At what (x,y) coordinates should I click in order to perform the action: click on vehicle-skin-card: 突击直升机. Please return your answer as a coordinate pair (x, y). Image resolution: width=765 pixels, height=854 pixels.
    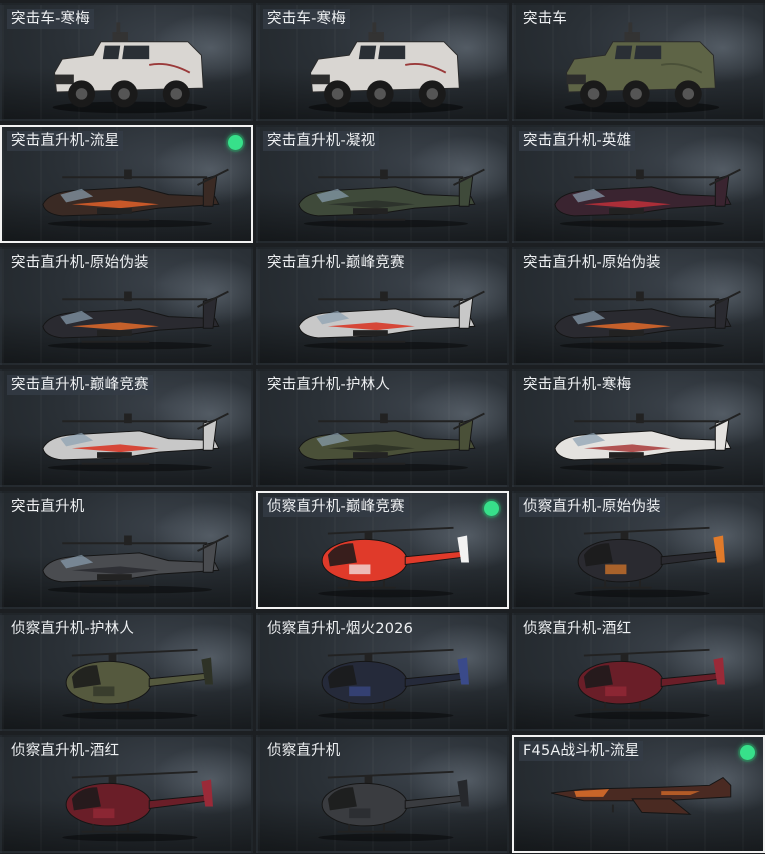
    Looking at the image, I should click on (126, 550).